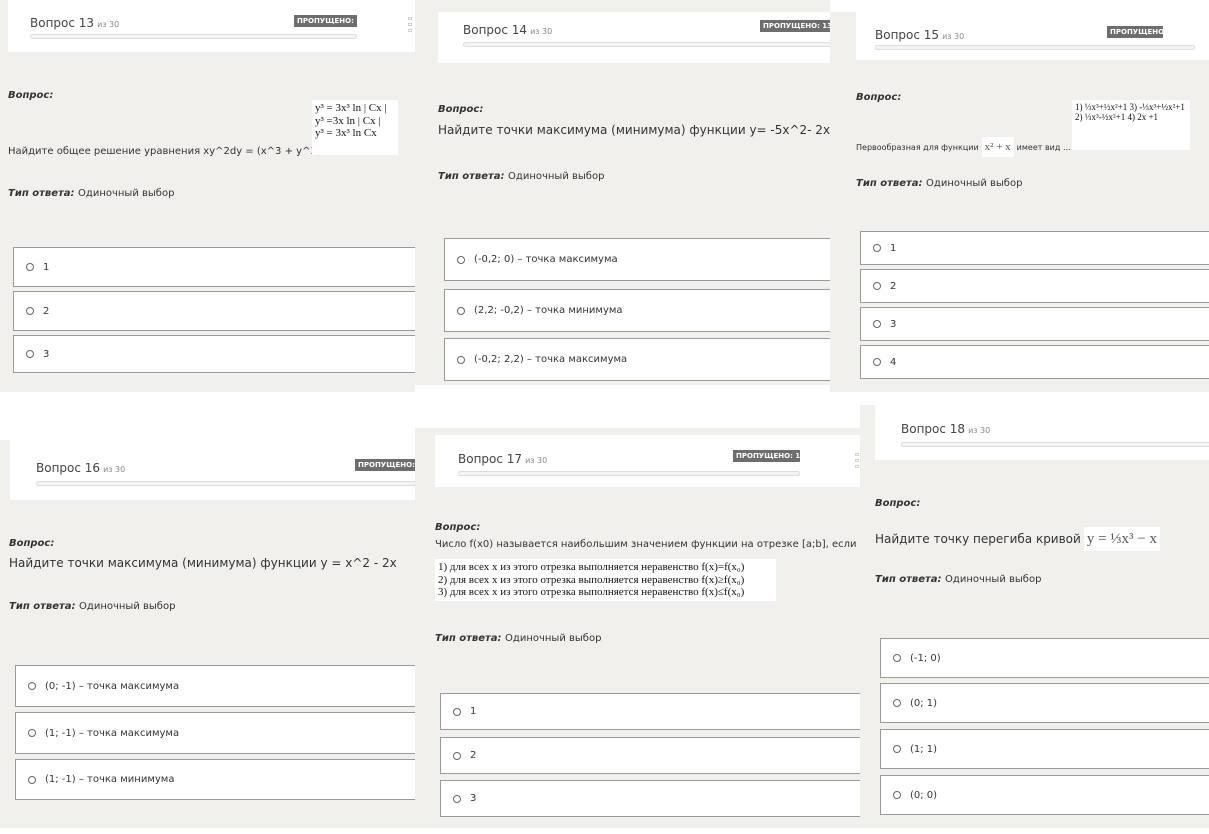 Image resolution: width=1209 pixels, height=834 pixels. What do you see at coordinates (110, 779) in the screenshot?
I see `answer-option-label: (1; -1) – точка минимума` at bounding box center [110, 779].